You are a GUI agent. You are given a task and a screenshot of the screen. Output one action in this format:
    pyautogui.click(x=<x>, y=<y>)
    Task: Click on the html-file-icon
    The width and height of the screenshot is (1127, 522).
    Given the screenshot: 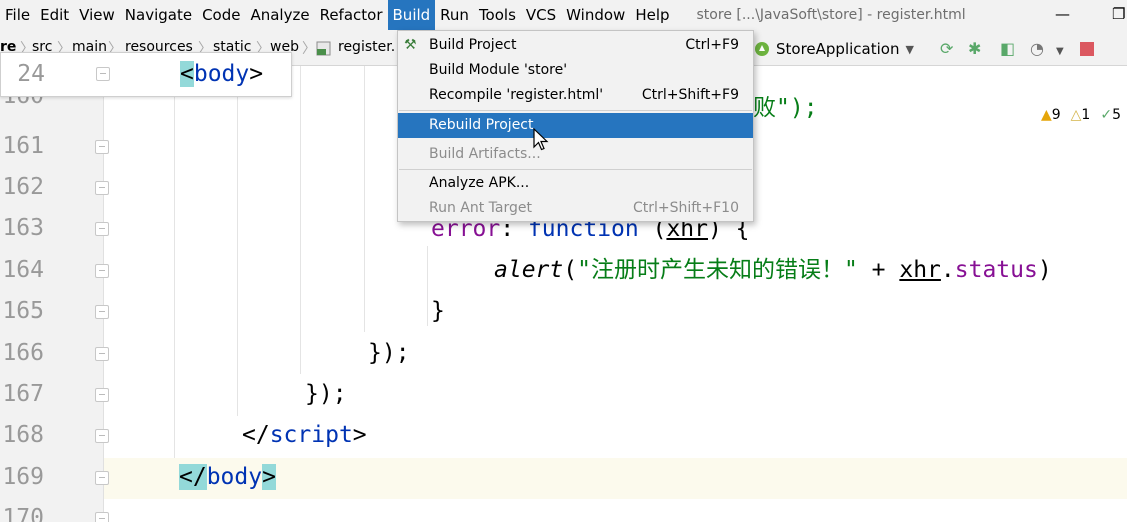 What is the action you would take?
    pyautogui.click(x=324, y=50)
    